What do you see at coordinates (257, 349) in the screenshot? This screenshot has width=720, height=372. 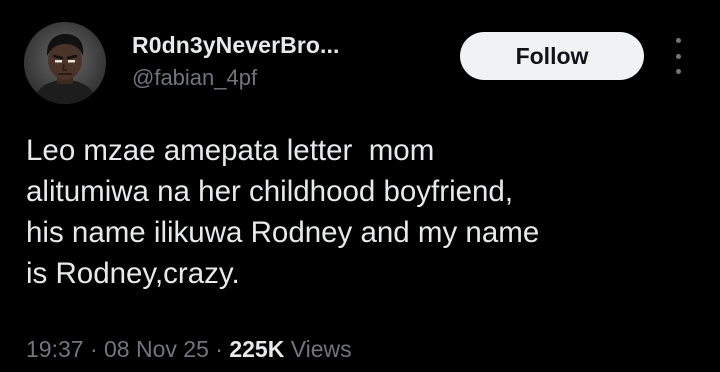 I see `views-count: 225K` at bounding box center [257, 349].